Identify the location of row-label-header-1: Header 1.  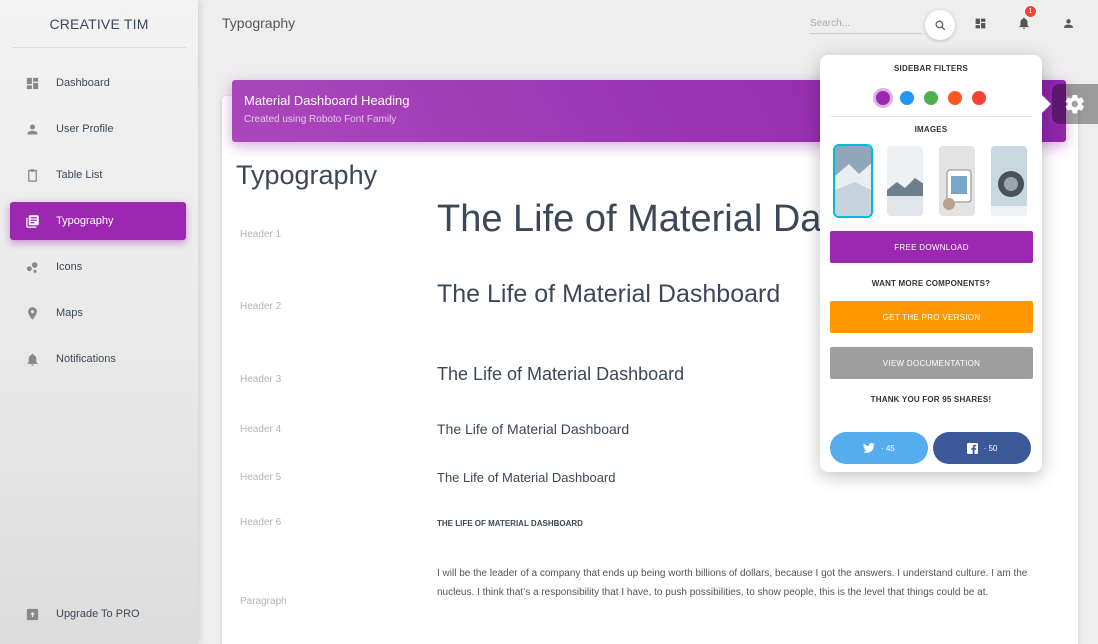
(261, 234).